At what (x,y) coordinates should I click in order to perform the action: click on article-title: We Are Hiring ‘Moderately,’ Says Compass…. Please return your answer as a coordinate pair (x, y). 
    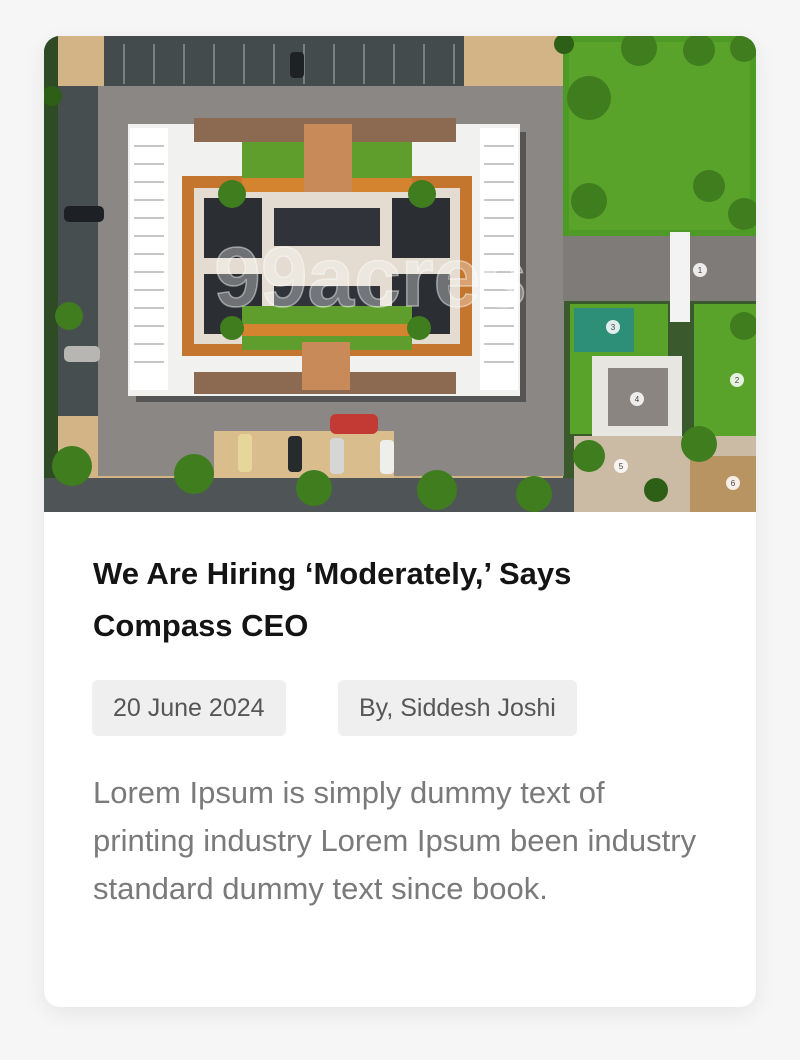
    Looking at the image, I should click on (393, 600).